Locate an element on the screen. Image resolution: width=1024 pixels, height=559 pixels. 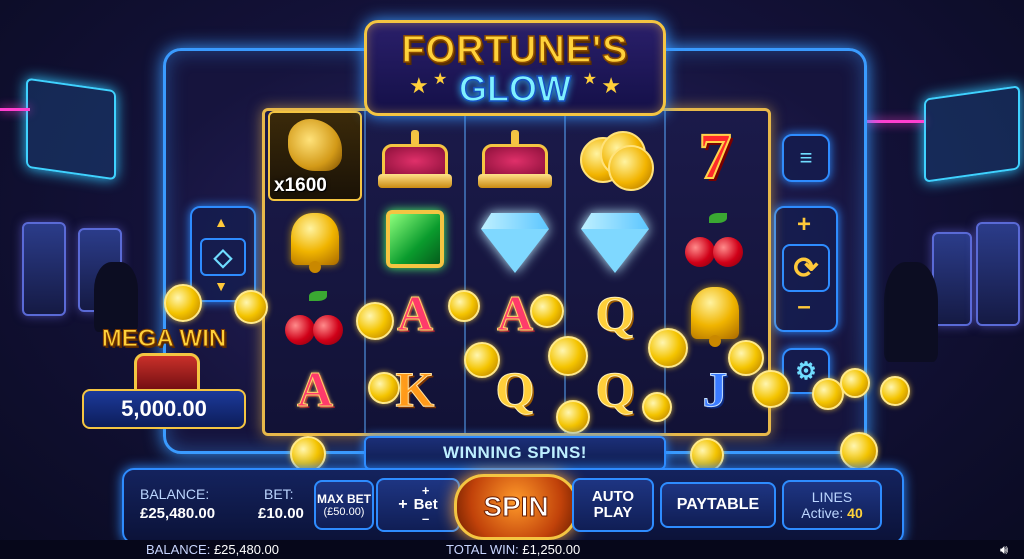
lines-panel: LINES Active: 40 is located at coordinates (832, 505).